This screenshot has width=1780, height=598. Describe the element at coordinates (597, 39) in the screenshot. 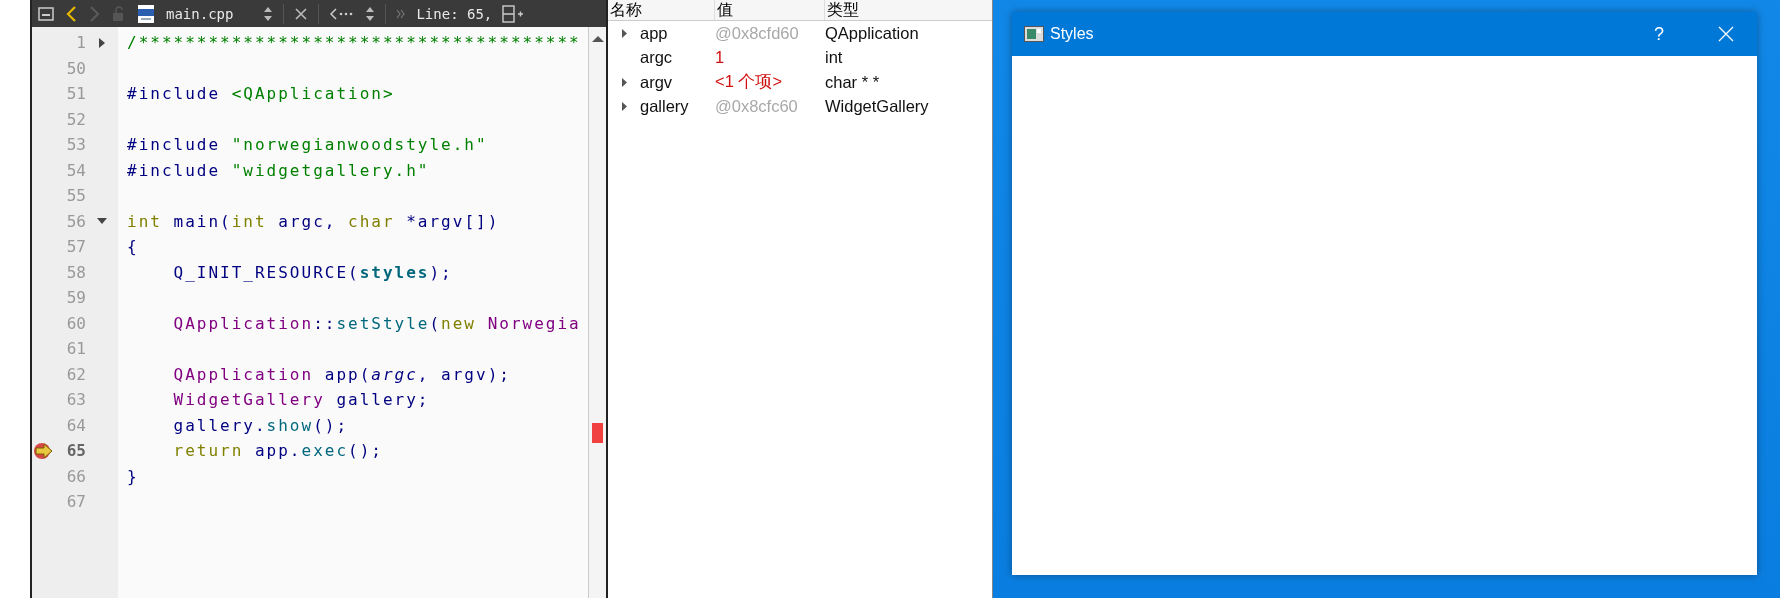

I see `scroll-up-icon` at that location.